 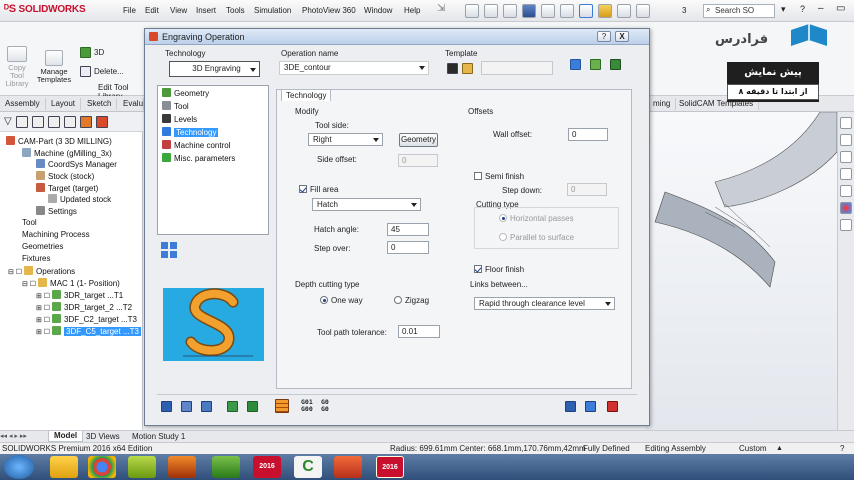 What do you see at coordinates (36, 259) in the screenshot?
I see `tree-item-fixtures: Fixtures` at bounding box center [36, 259].